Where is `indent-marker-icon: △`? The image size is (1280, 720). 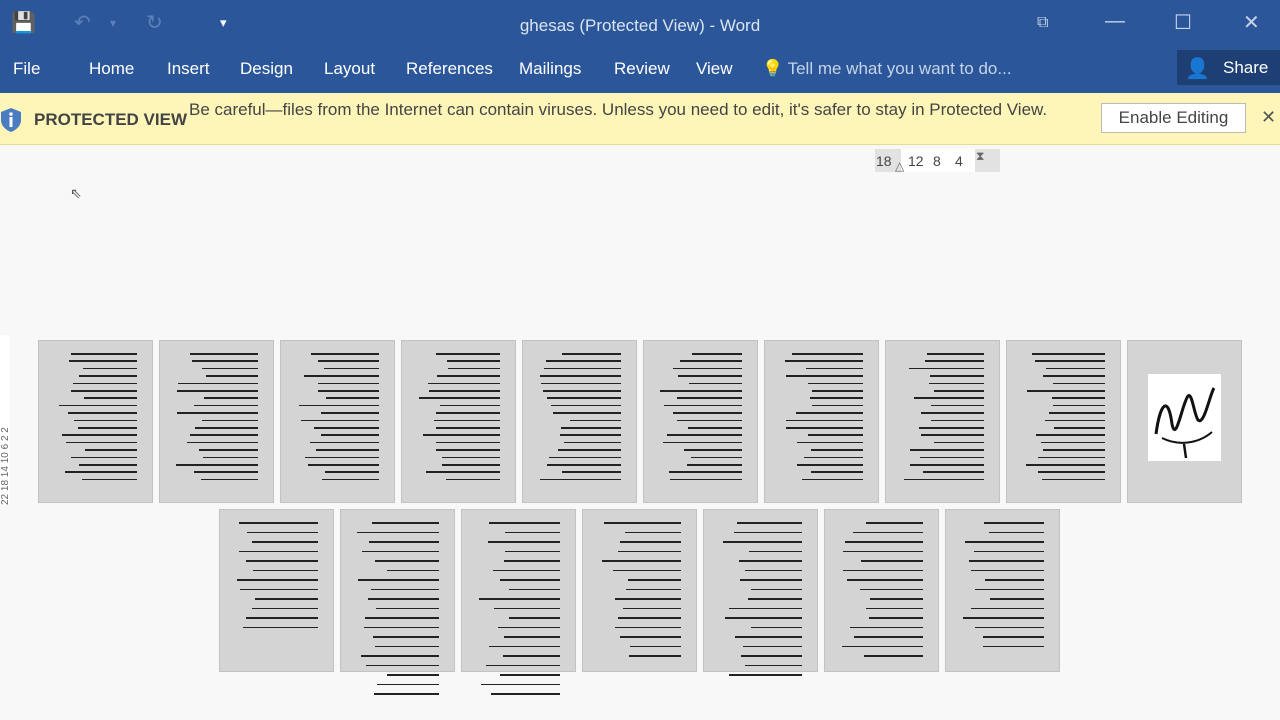 indent-marker-icon: △ is located at coordinates (899, 166).